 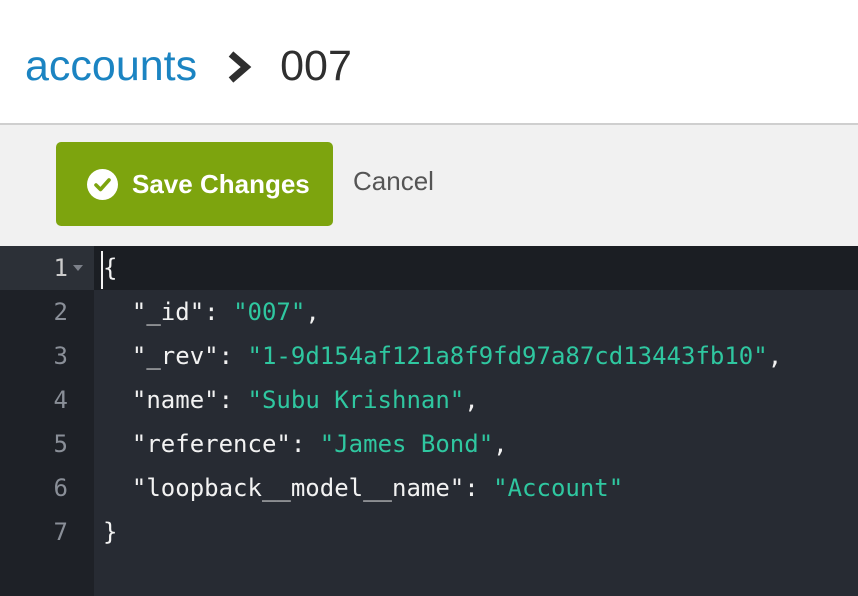 What do you see at coordinates (168, 312) in the screenshot?
I see `json-key: "_id"` at bounding box center [168, 312].